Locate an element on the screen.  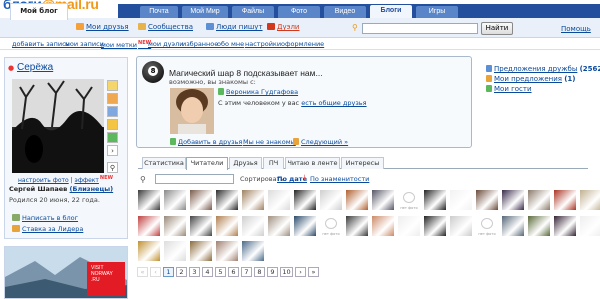
star-icon is located at coordinates (112, 124).